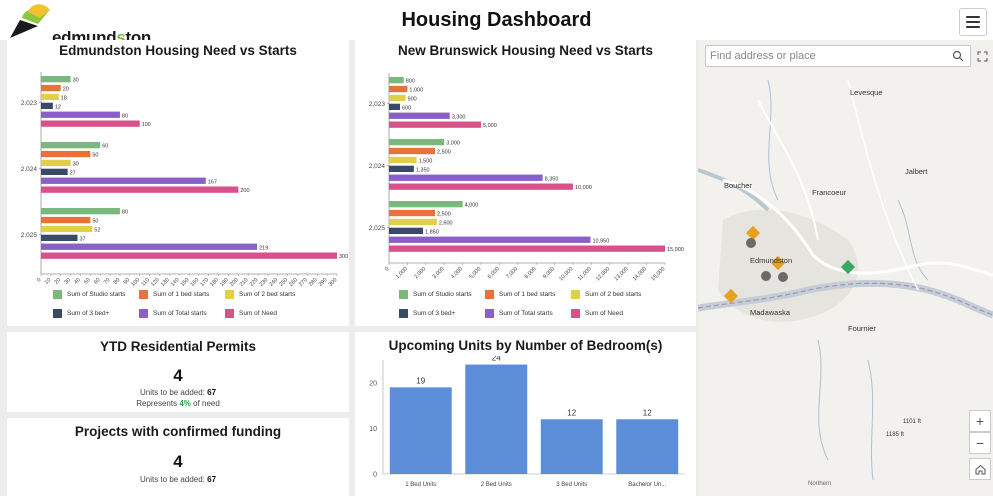  What do you see at coordinates (439, 273) in the screenshot?
I see `x-tick-label: 3,000` at bounding box center [439, 273].